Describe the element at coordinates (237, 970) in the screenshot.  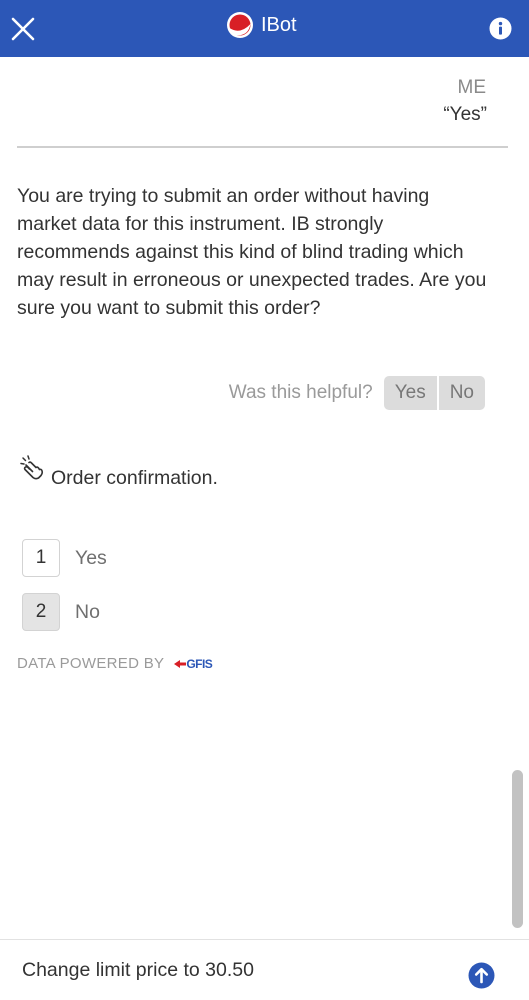
I see `message-input` at that location.